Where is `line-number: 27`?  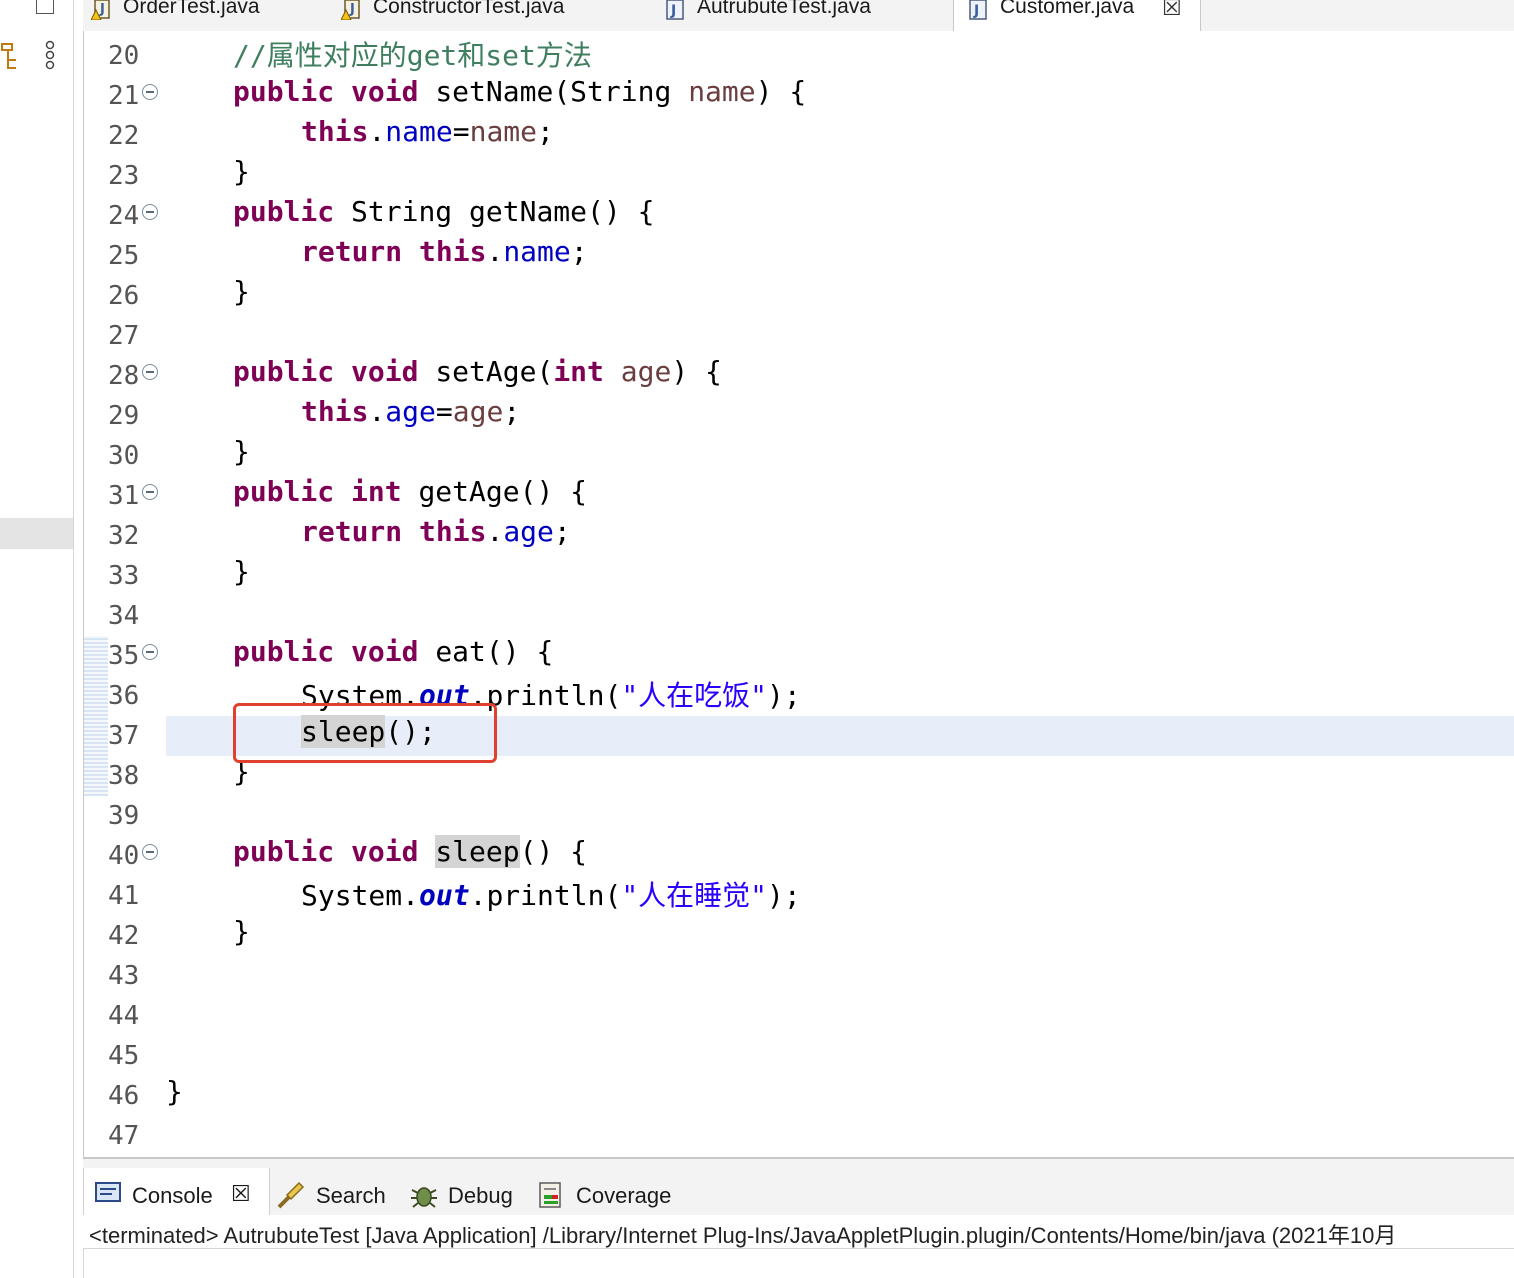 line-number: 27 is located at coordinates (124, 336).